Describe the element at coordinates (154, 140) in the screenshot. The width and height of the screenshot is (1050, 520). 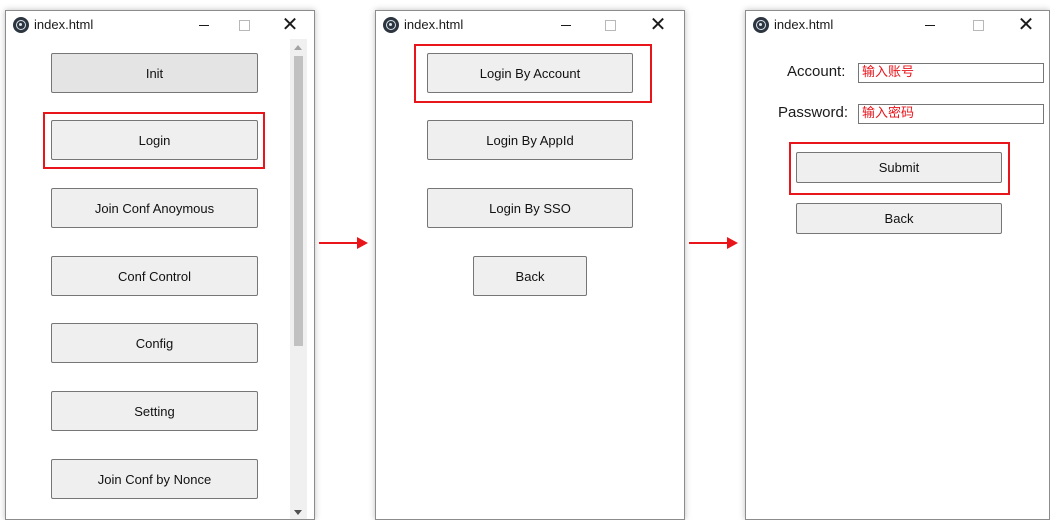
I see `login-highlight-box` at that location.